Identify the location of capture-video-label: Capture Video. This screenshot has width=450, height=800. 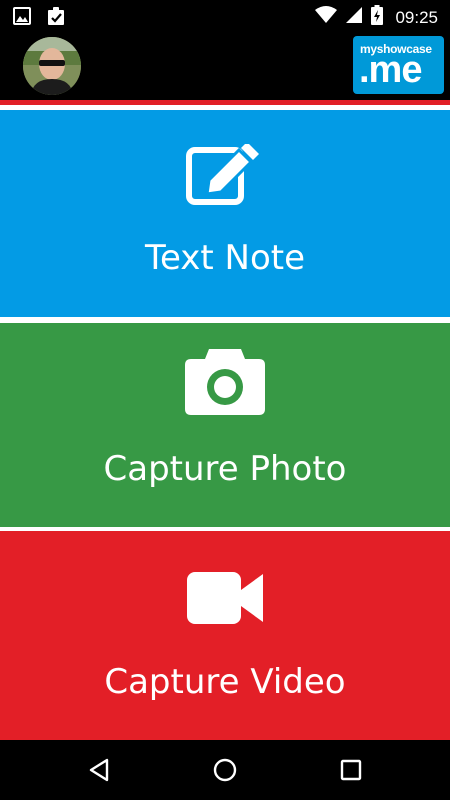
(225, 682).